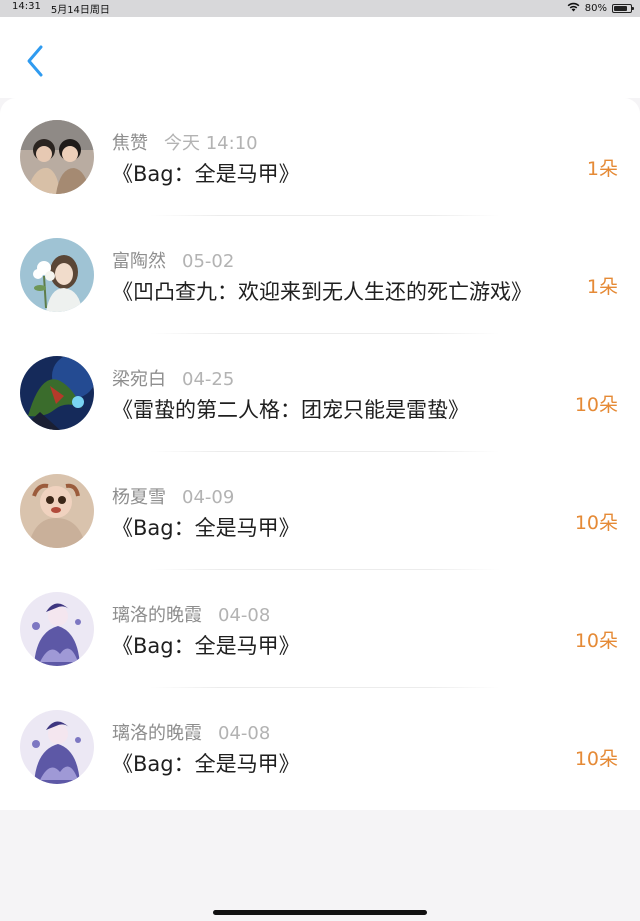 The image size is (640, 921). What do you see at coordinates (208, 261) in the screenshot?
I see `reward-time: 05-02` at bounding box center [208, 261].